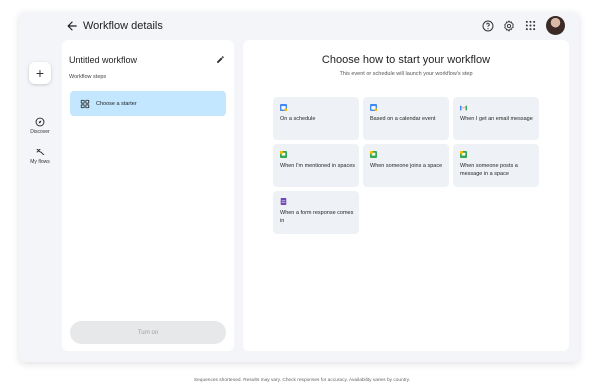 This screenshot has height=392, width=604. I want to click on card-label: When I get an email message, so click(496, 119).